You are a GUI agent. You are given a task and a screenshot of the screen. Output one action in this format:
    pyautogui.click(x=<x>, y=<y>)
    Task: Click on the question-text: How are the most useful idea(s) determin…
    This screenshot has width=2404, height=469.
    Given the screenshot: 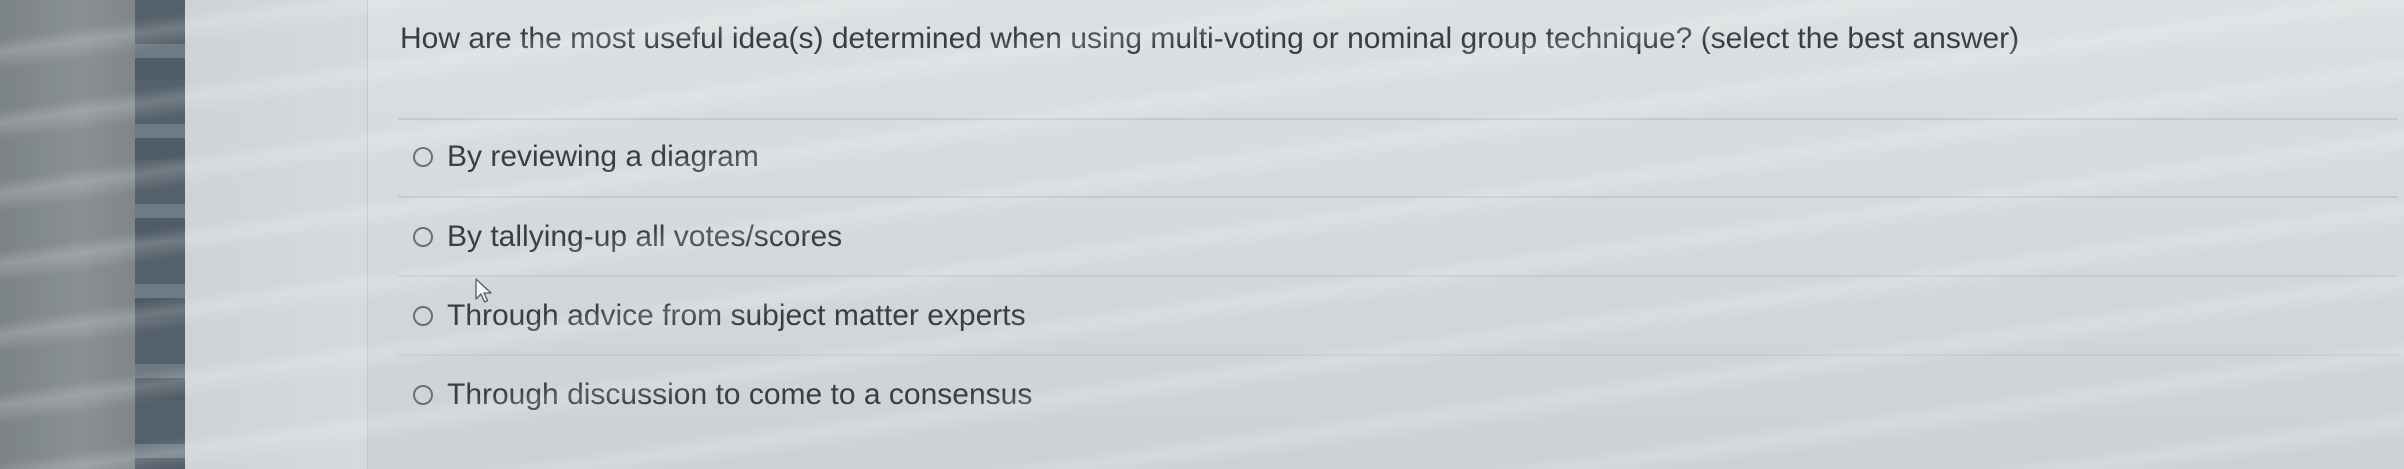 What is the action you would take?
    pyautogui.click(x=1210, y=38)
    